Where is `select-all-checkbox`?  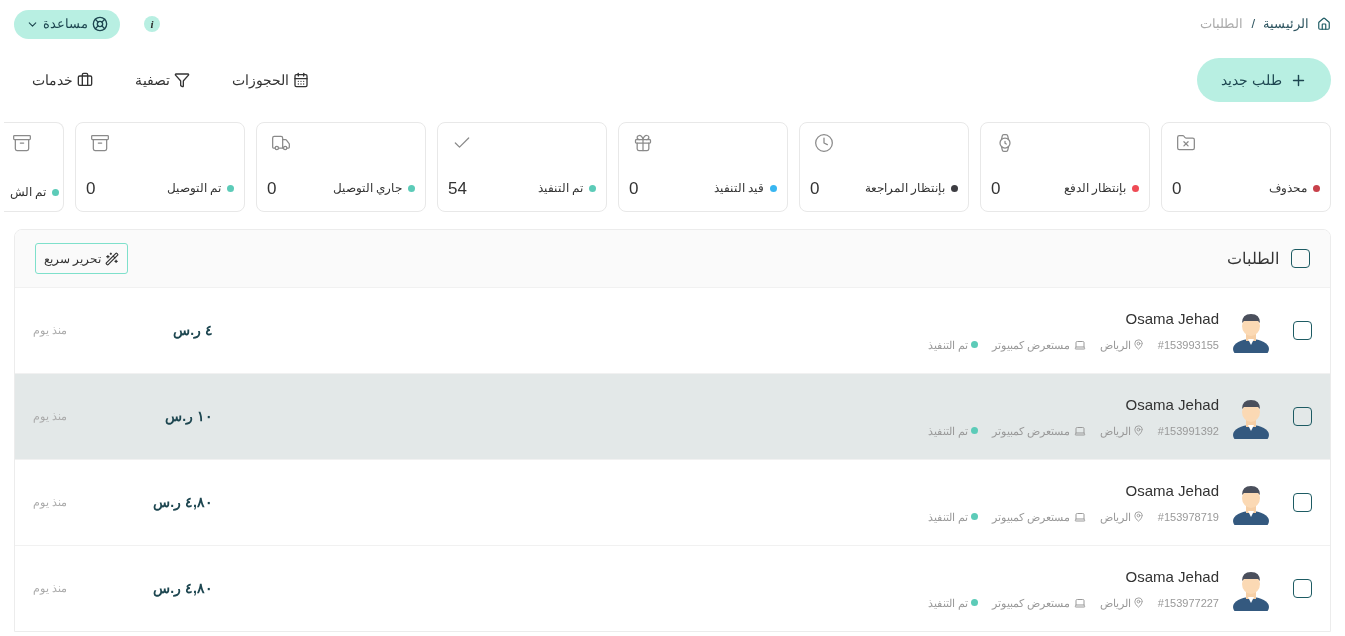 select-all-checkbox is located at coordinates (1300, 258).